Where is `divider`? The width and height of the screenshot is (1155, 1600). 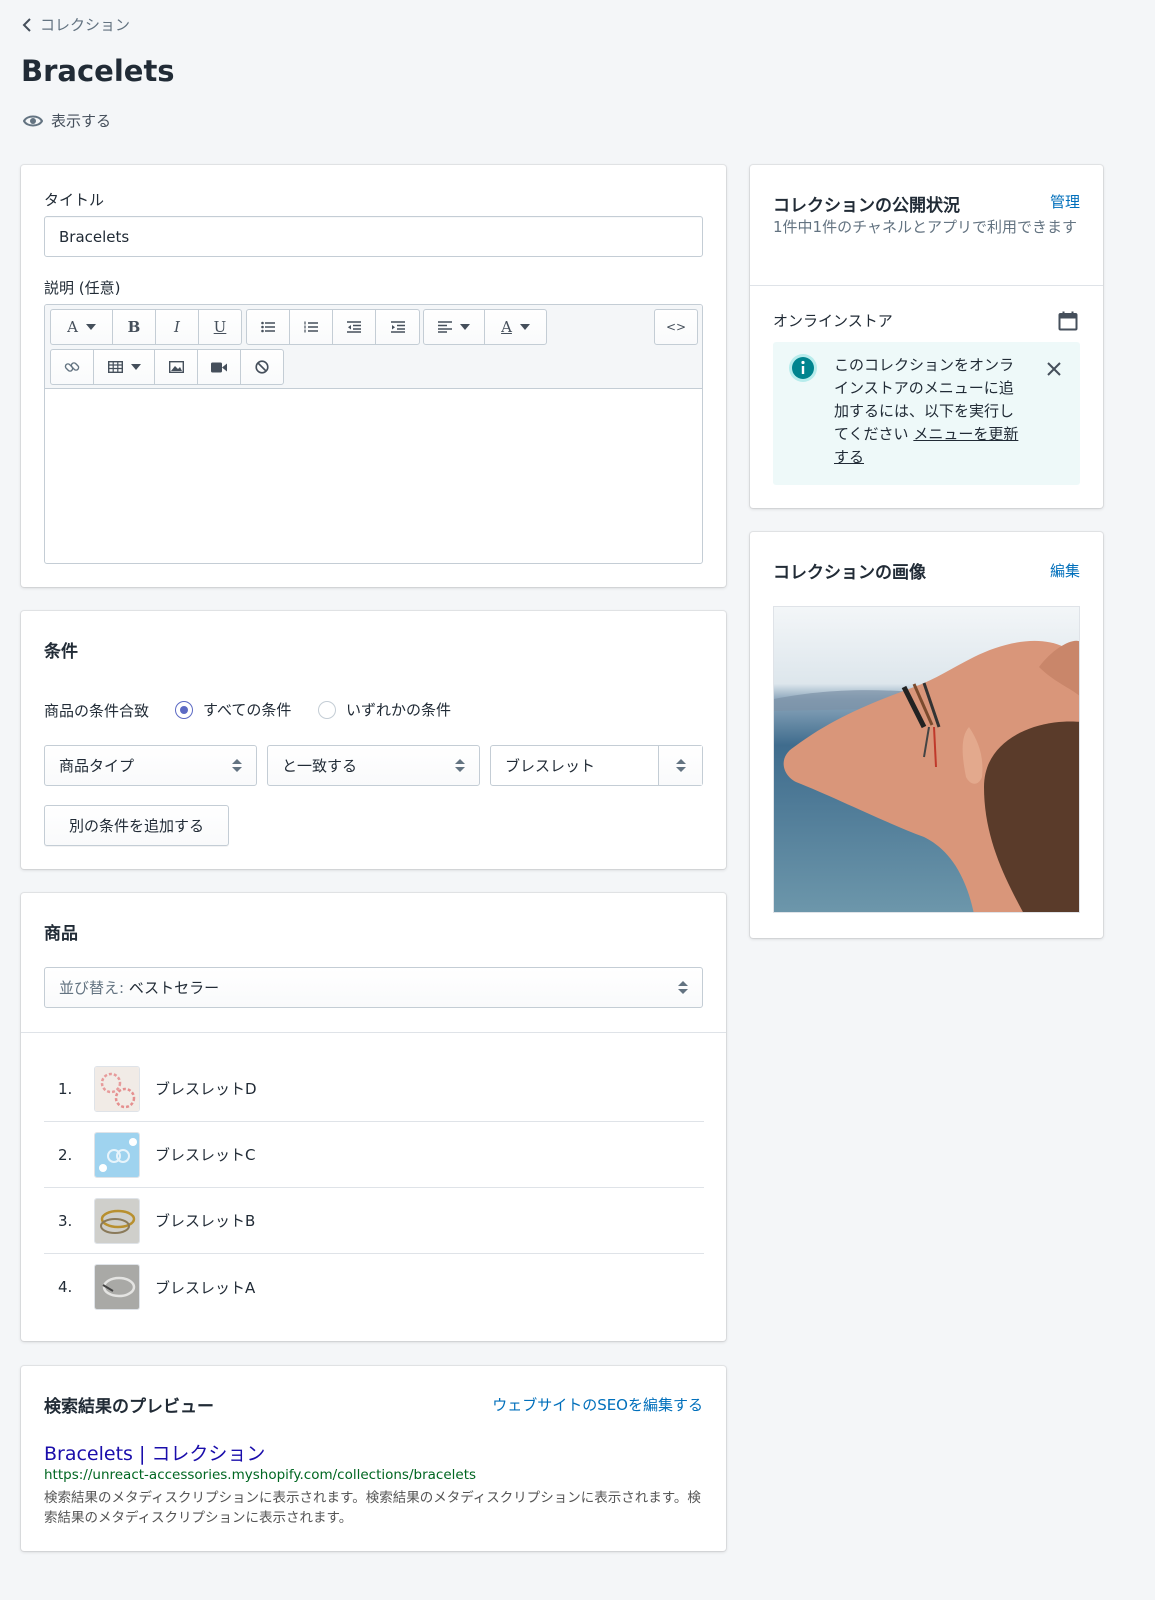 divider is located at coordinates (373, 1032).